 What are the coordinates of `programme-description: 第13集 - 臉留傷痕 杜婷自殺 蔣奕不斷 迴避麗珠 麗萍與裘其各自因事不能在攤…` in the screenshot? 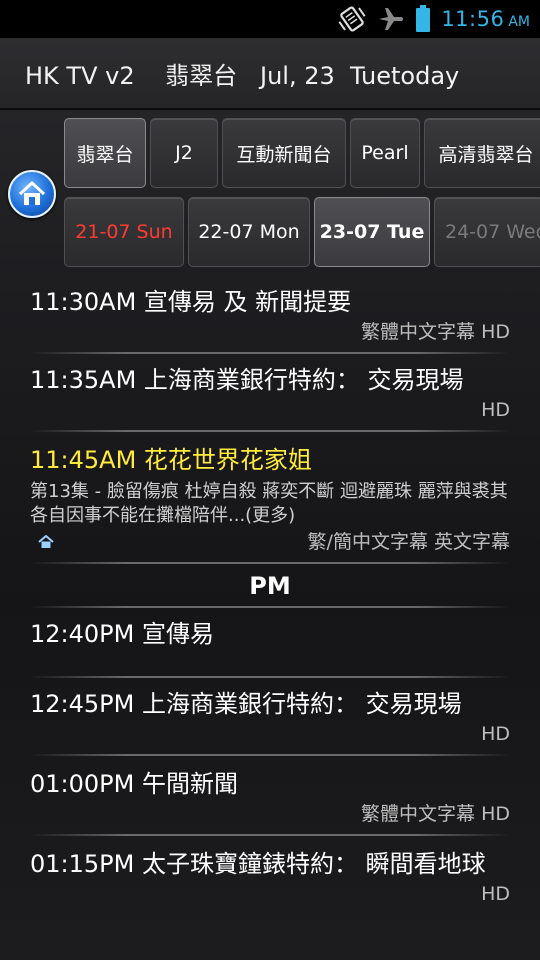 It's located at (269, 503).